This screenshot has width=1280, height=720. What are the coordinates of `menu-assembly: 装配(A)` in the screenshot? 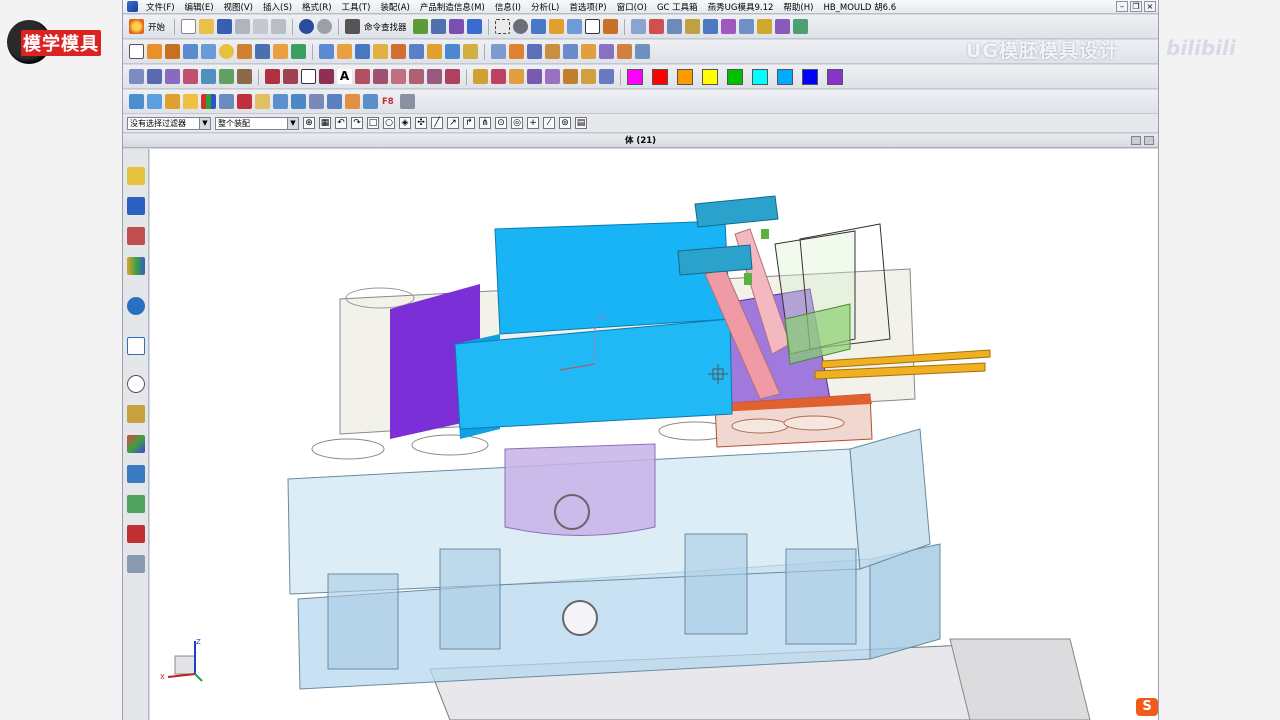 It's located at (395, 7).